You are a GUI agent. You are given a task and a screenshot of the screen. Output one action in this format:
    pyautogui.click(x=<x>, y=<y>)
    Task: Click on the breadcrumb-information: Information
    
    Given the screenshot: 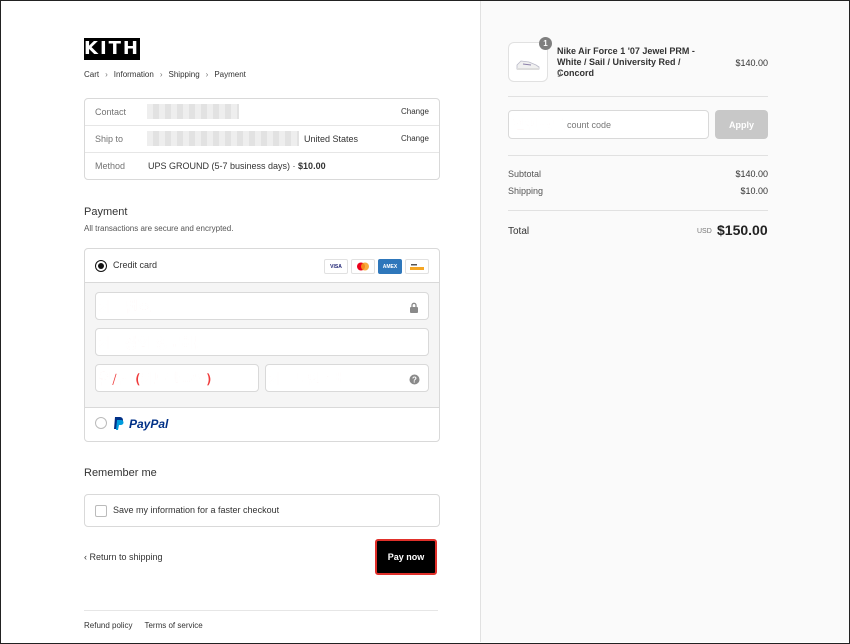 What is the action you would take?
    pyautogui.click(x=134, y=74)
    